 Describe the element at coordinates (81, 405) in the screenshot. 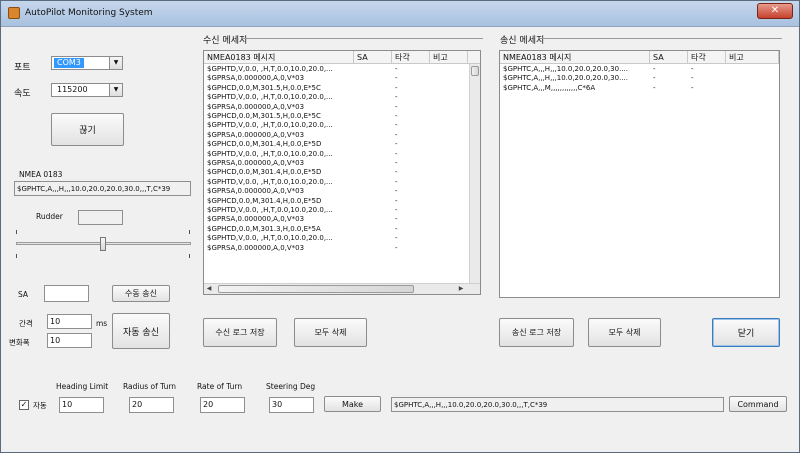

I see `heading-limit-input: 10` at that location.